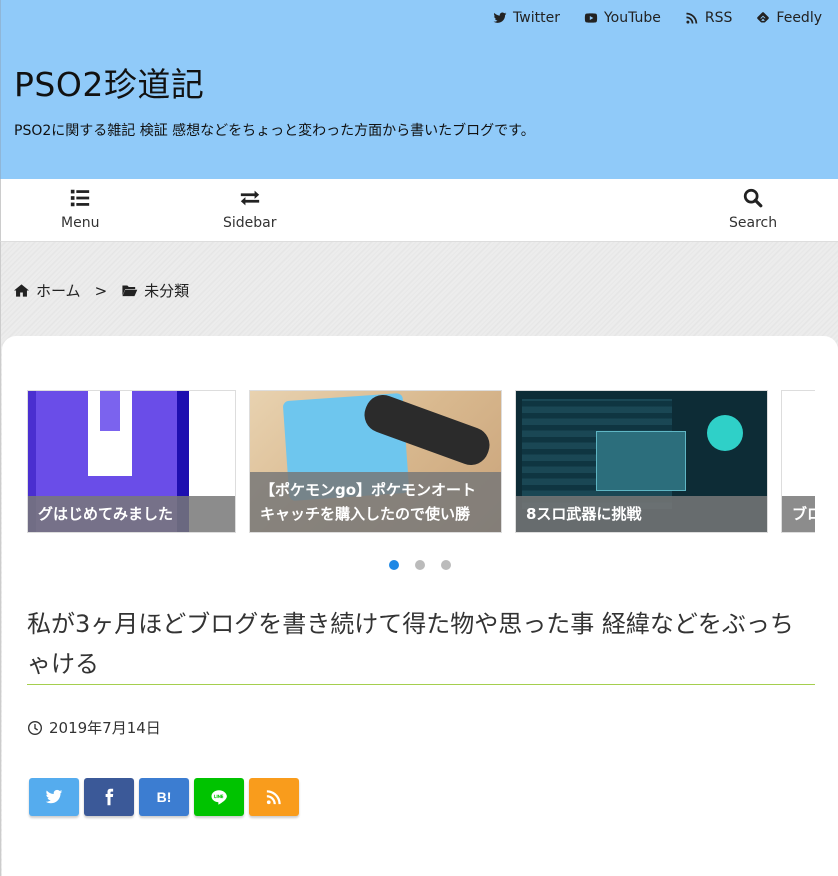 This screenshot has height=876, width=838. I want to click on twitter-link: Twitter, so click(526, 18).